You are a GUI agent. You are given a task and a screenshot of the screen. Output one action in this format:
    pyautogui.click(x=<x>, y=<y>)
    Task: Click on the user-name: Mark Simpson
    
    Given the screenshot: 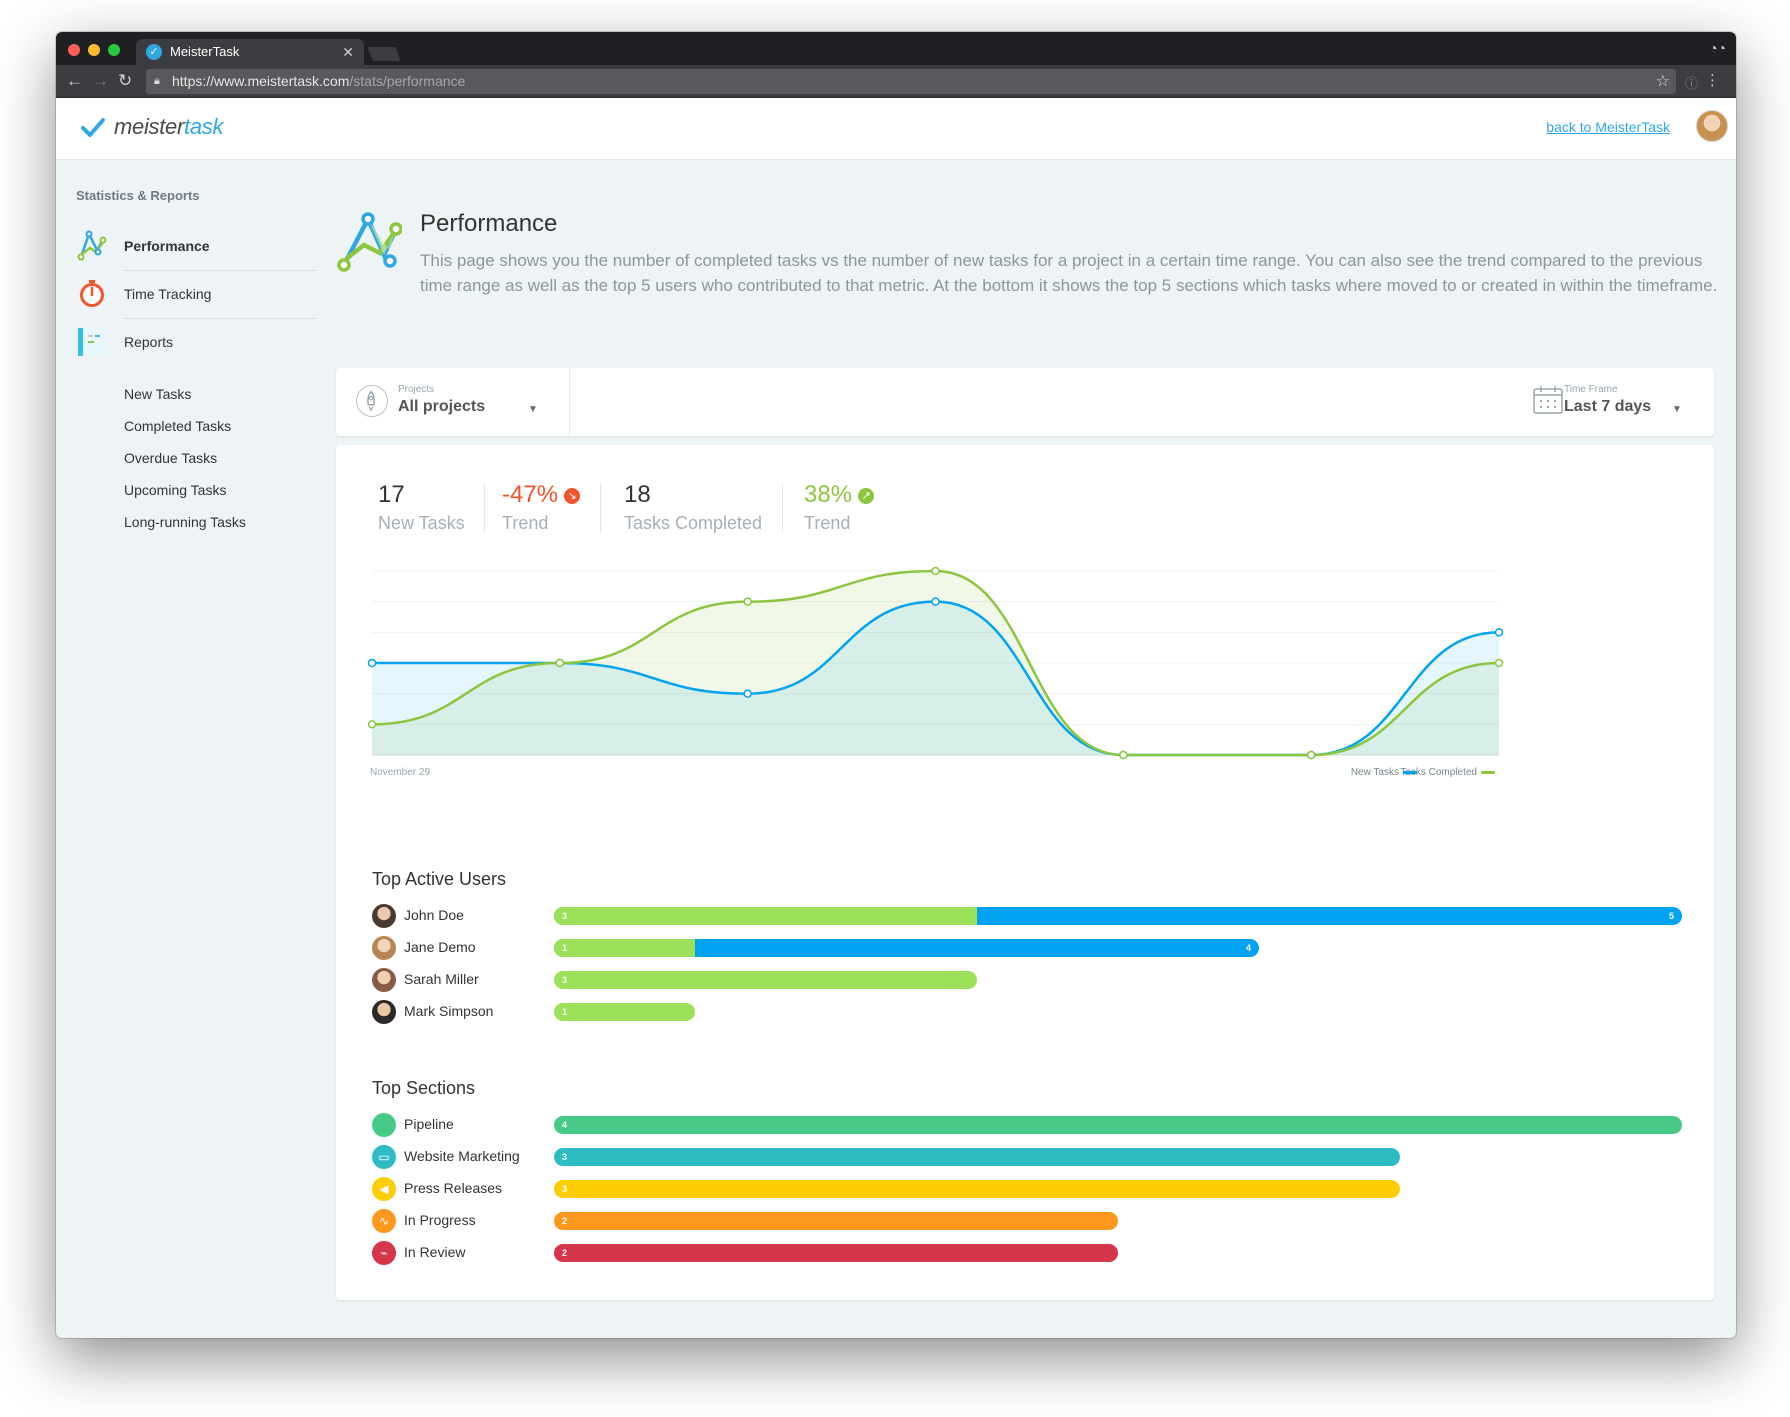 What is the action you would take?
    pyautogui.click(x=449, y=1011)
    